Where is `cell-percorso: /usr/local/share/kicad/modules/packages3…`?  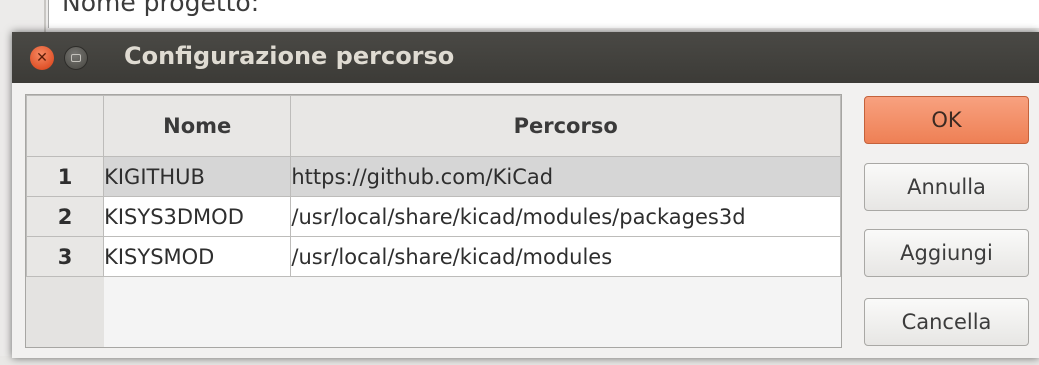 cell-percorso: /usr/local/share/kicad/modules/packages3… is located at coordinates (565, 216).